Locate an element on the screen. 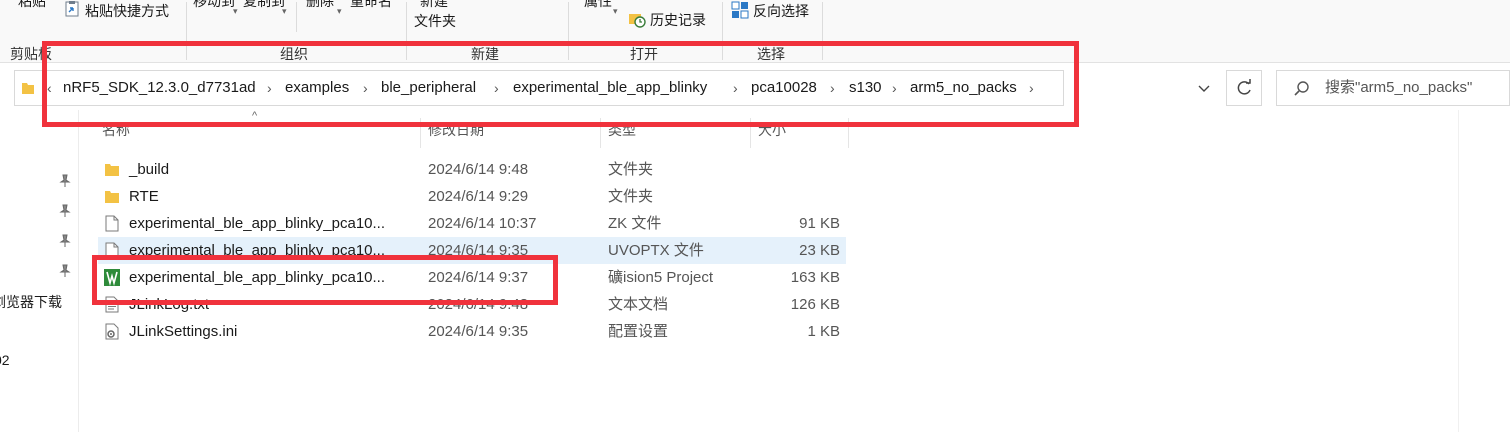  file-name: RTE is located at coordinates (144, 196).